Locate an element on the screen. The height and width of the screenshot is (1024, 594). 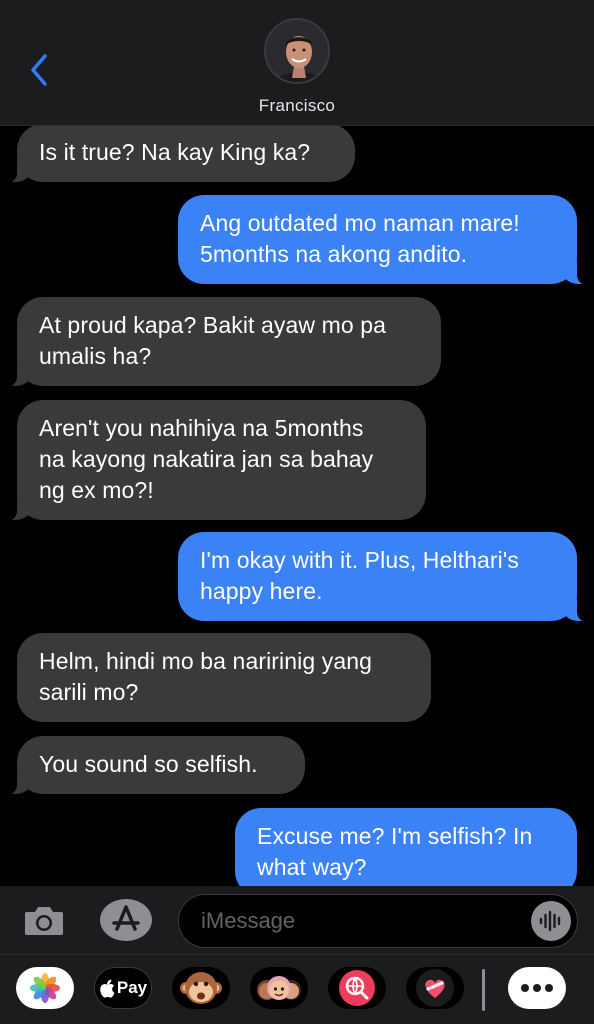
apple-pay-app: Pay is located at coordinates (123, 988).